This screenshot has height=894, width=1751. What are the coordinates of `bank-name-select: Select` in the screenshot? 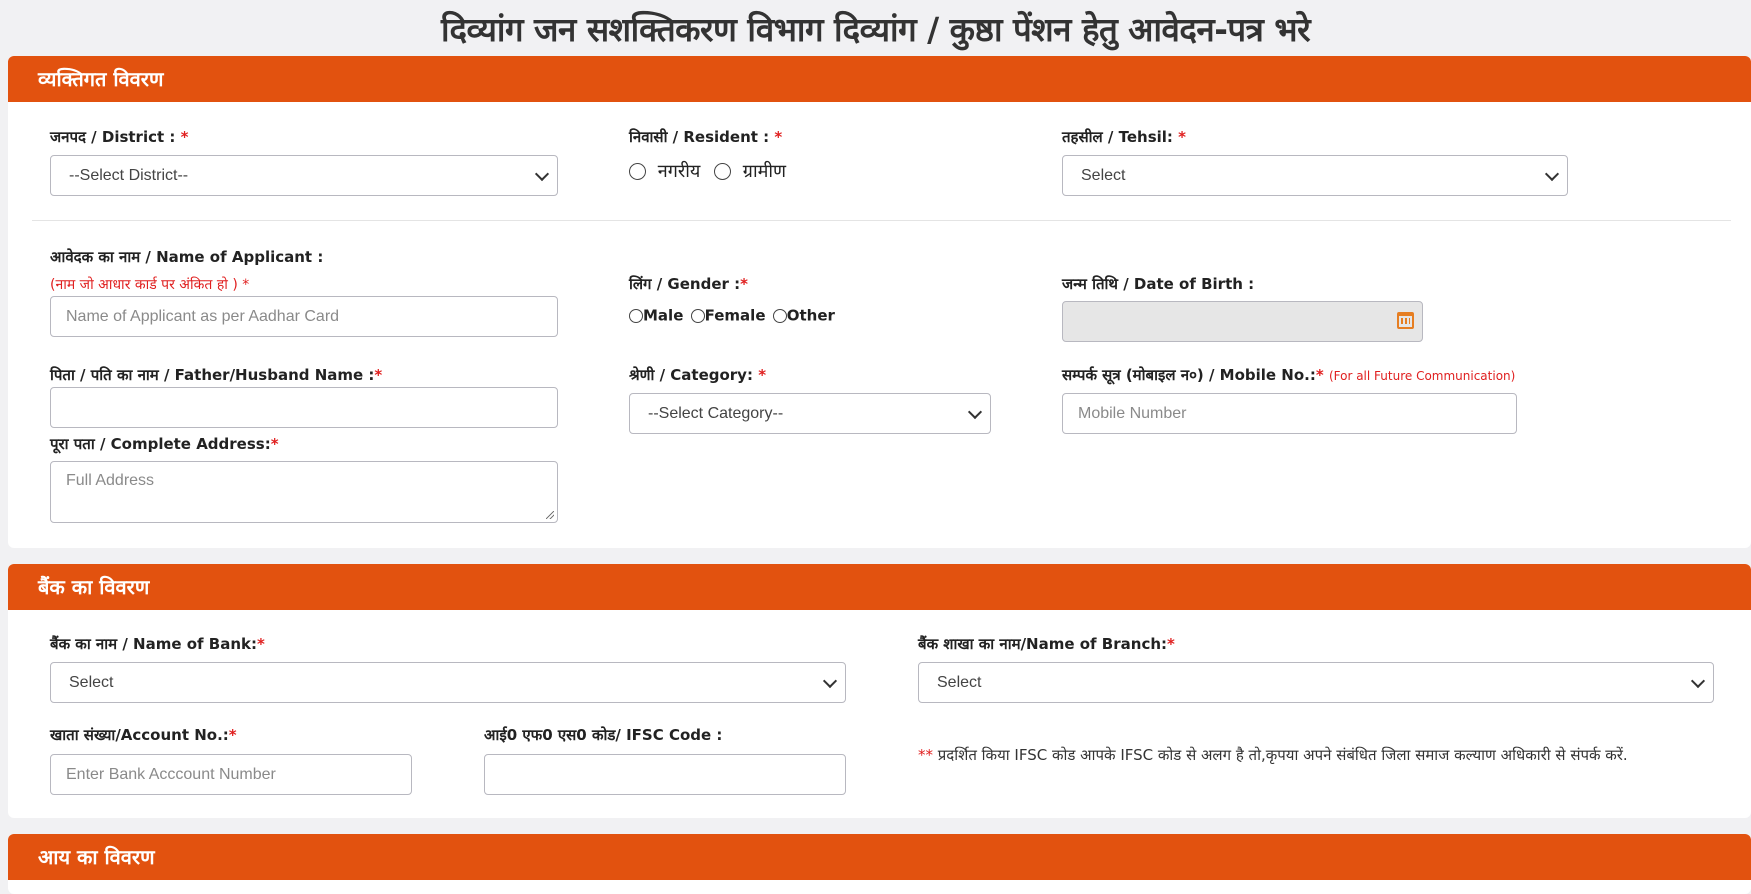 It's located at (448, 682).